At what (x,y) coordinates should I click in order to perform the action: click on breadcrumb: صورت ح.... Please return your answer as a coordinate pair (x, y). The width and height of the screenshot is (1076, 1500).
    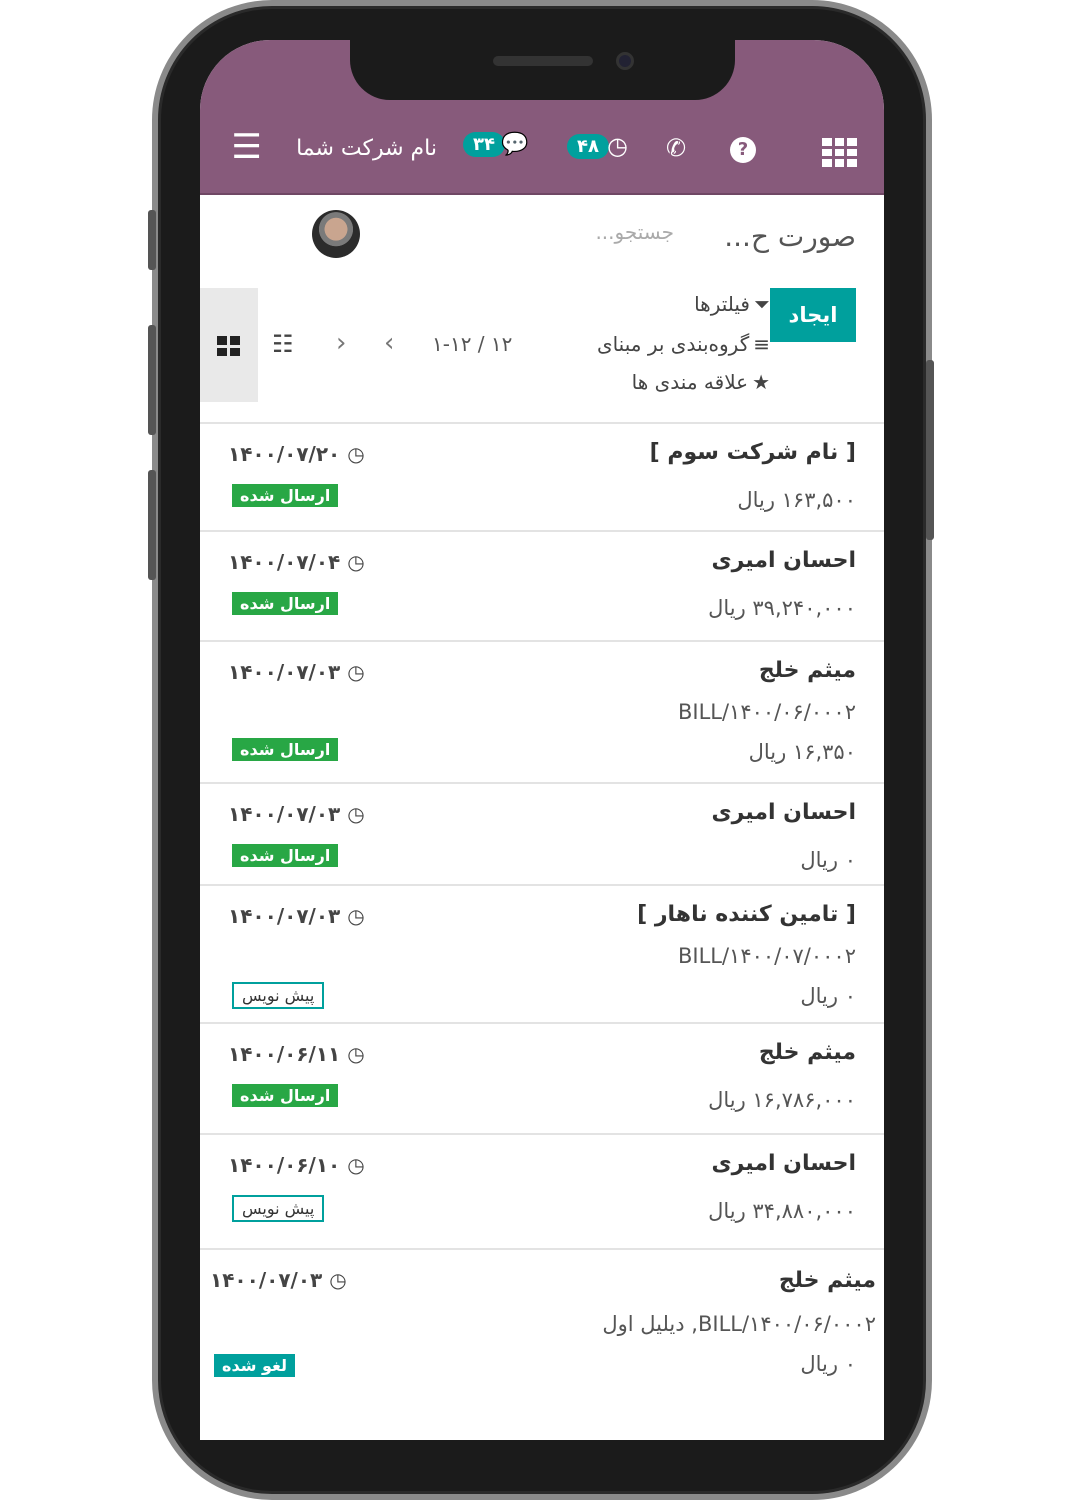
    Looking at the image, I should click on (790, 236).